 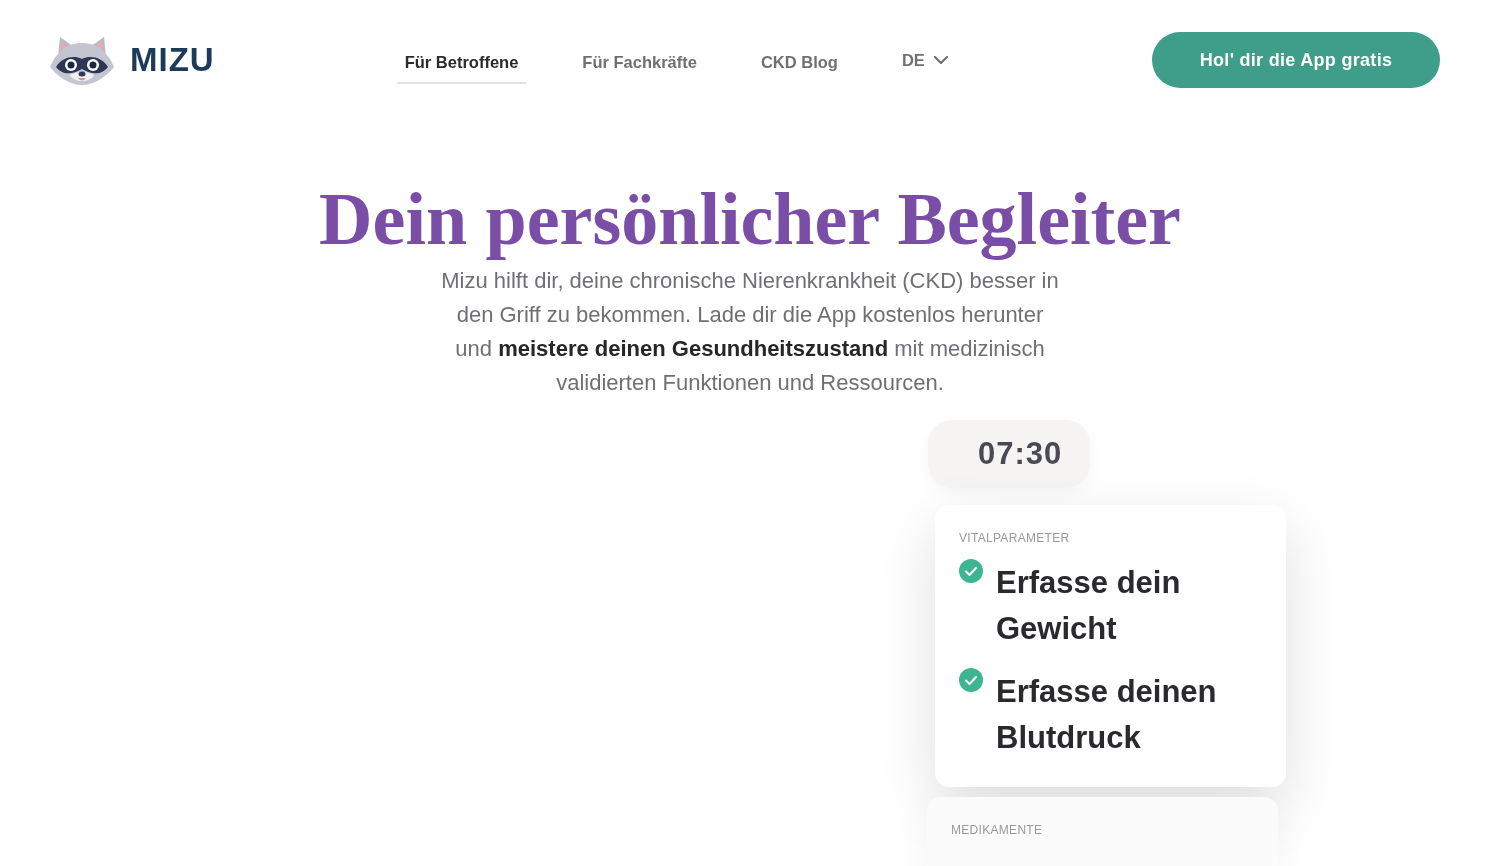 What do you see at coordinates (940, 60) in the screenshot?
I see `chevron-down-icon` at bounding box center [940, 60].